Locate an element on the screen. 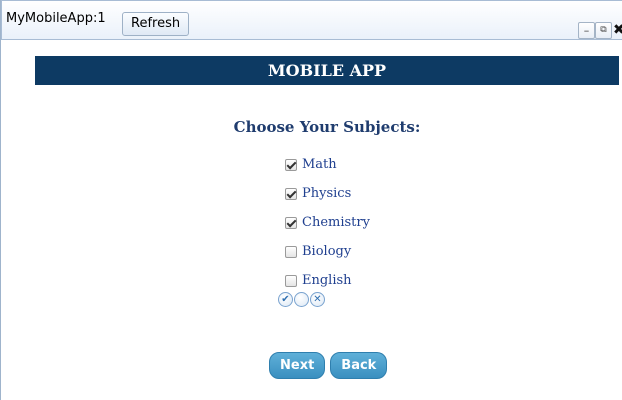 The width and height of the screenshot is (622, 400). subject-item-math: Math is located at coordinates (327, 164).